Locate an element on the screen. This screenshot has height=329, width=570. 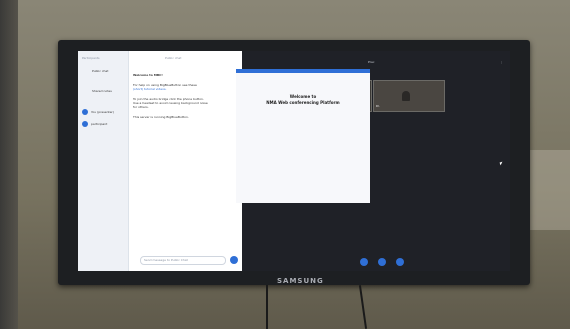
session-title: Prac is located at coordinates (371, 62).